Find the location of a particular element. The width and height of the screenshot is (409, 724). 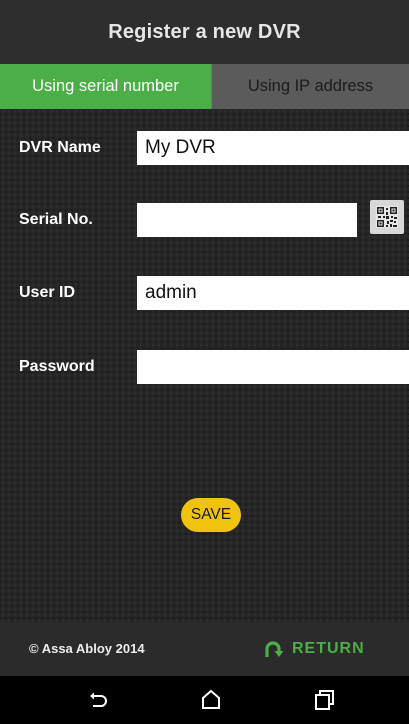

page-title: Register a new DVR is located at coordinates (204, 31).